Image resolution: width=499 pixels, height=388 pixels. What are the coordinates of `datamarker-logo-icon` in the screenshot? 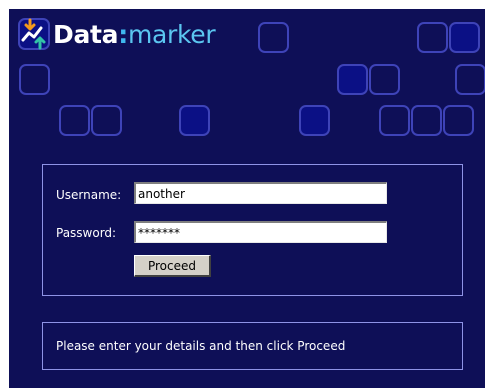 It's located at (34, 34).